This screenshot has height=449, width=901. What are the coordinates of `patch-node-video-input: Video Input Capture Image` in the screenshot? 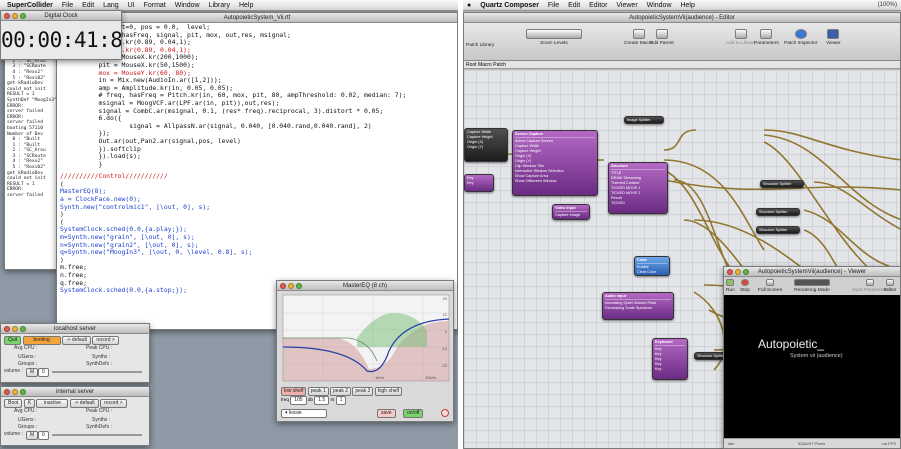 It's located at (571, 212).